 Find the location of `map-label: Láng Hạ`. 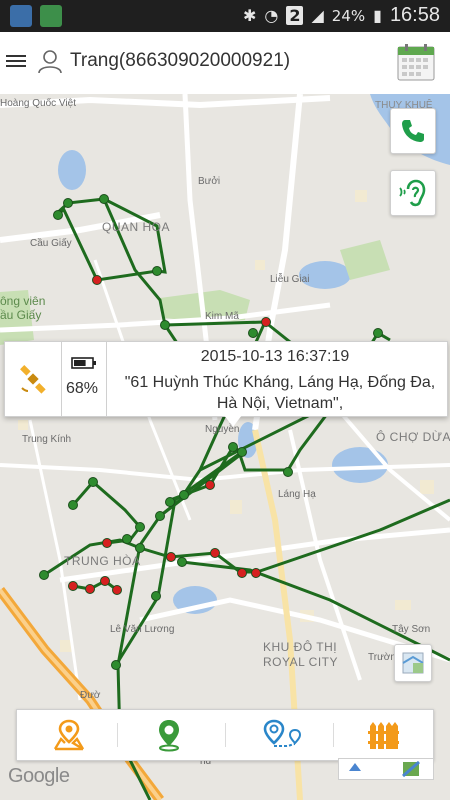

map-label: Láng Hạ is located at coordinates (297, 494).